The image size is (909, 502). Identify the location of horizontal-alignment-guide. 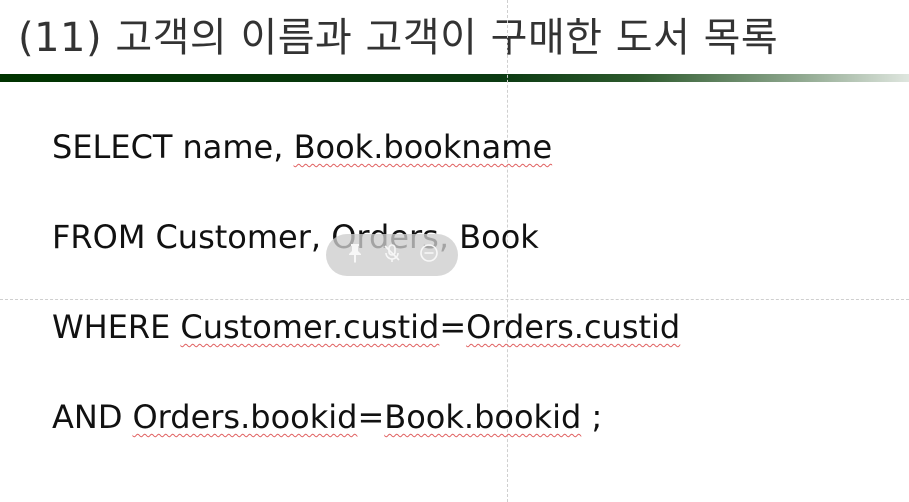
(454, 299).